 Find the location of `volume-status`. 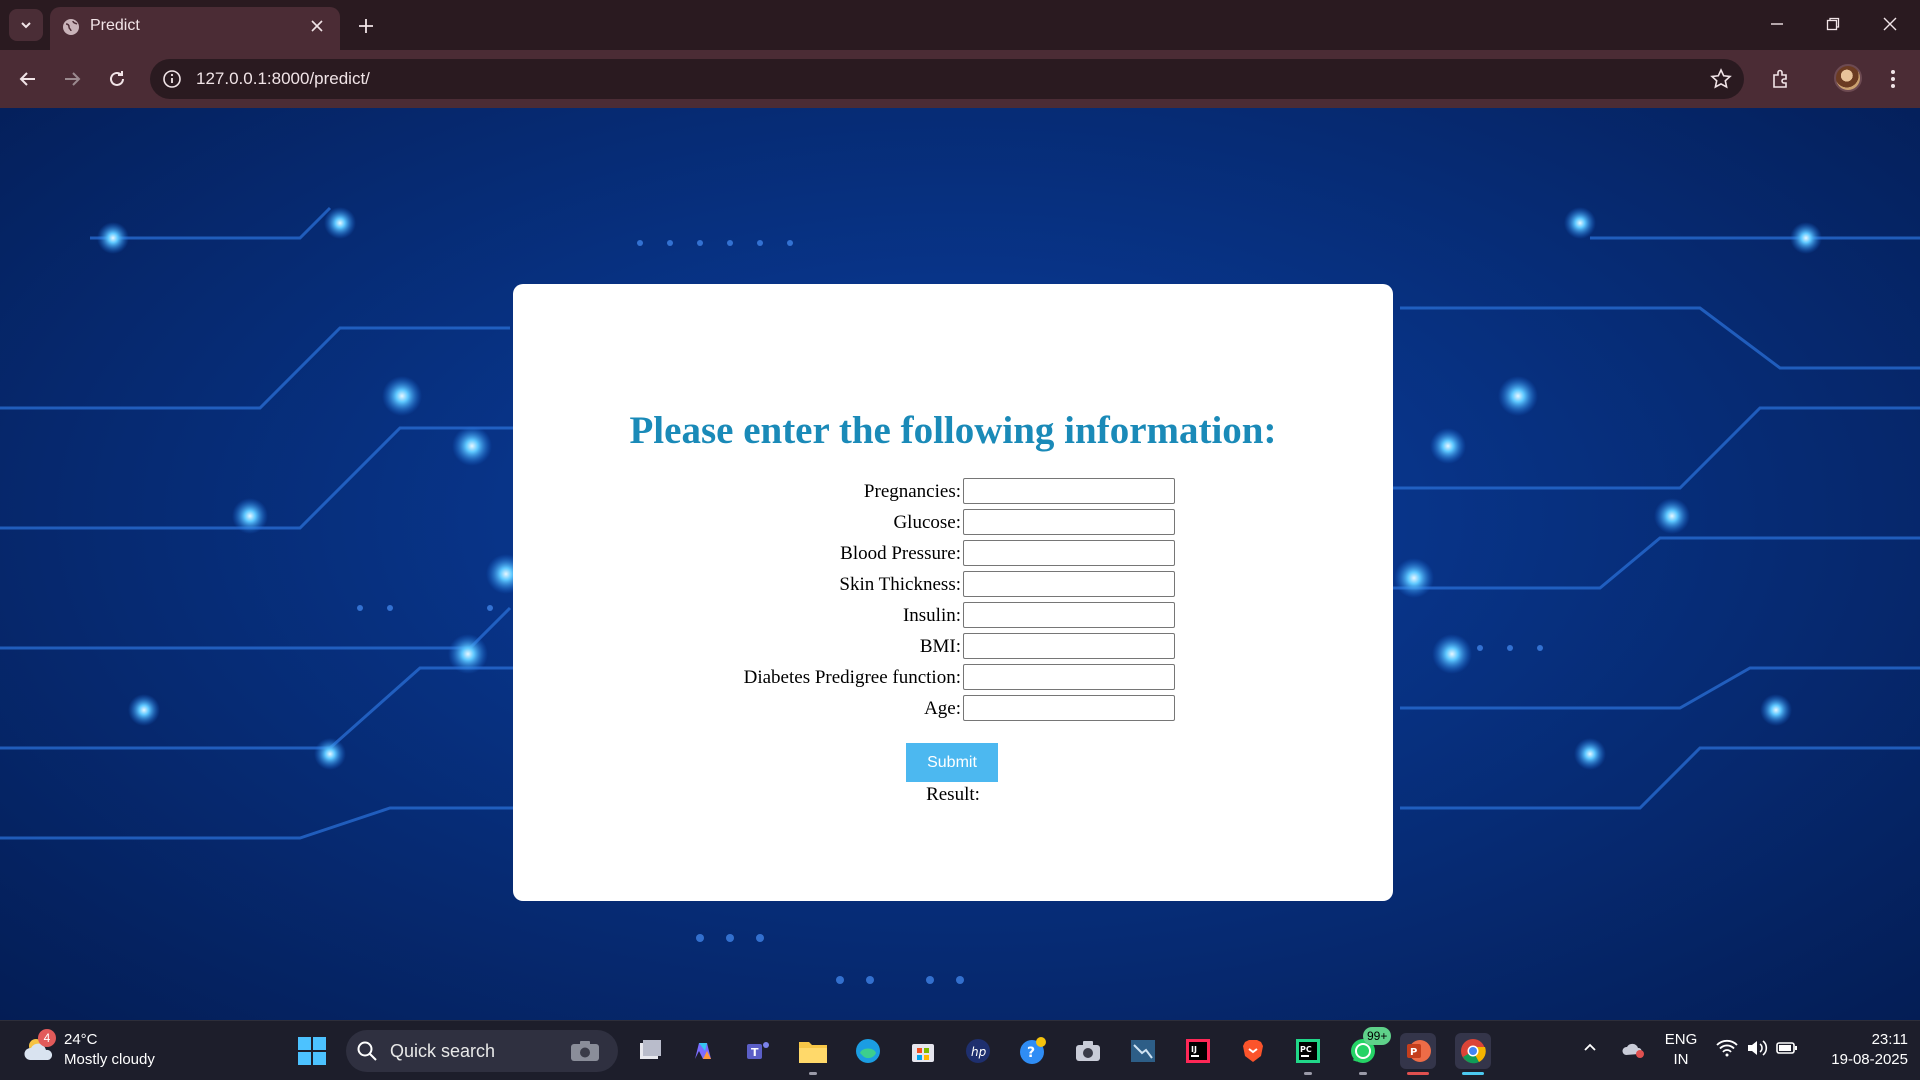

volume-status is located at coordinates (1757, 1050).